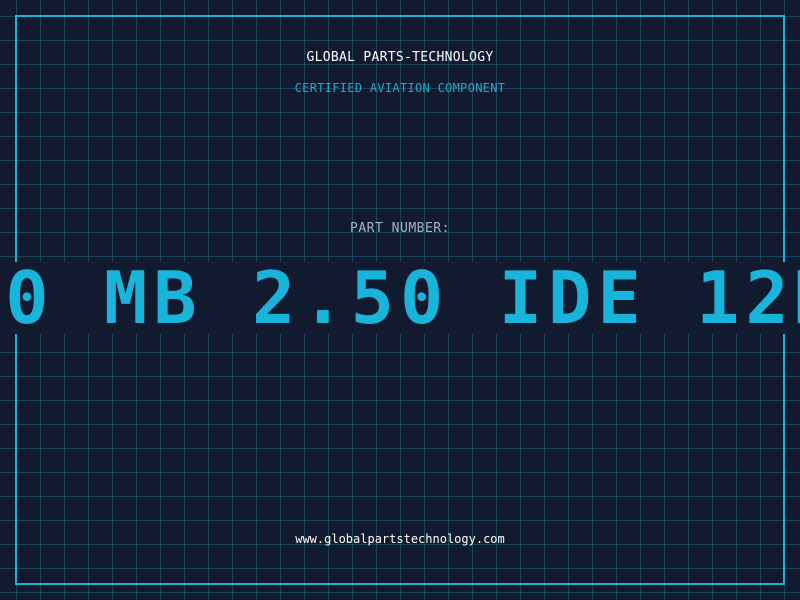  What do you see at coordinates (400, 57) in the screenshot?
I see `brand-title: GLOBAL PARTS-TECHNOLOGY` at bounding box center [400, 57].